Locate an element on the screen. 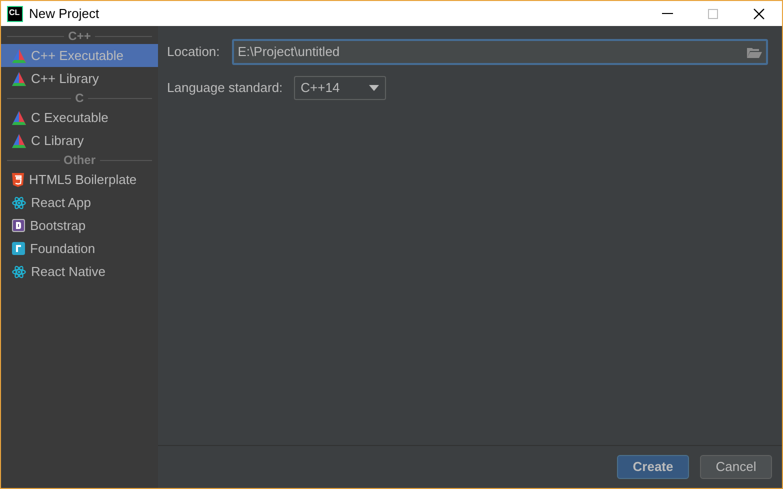 This screenshot has width=783, height=489. sidebar-item: HTML5 Boilerplate is located at coordinates (79, 179).